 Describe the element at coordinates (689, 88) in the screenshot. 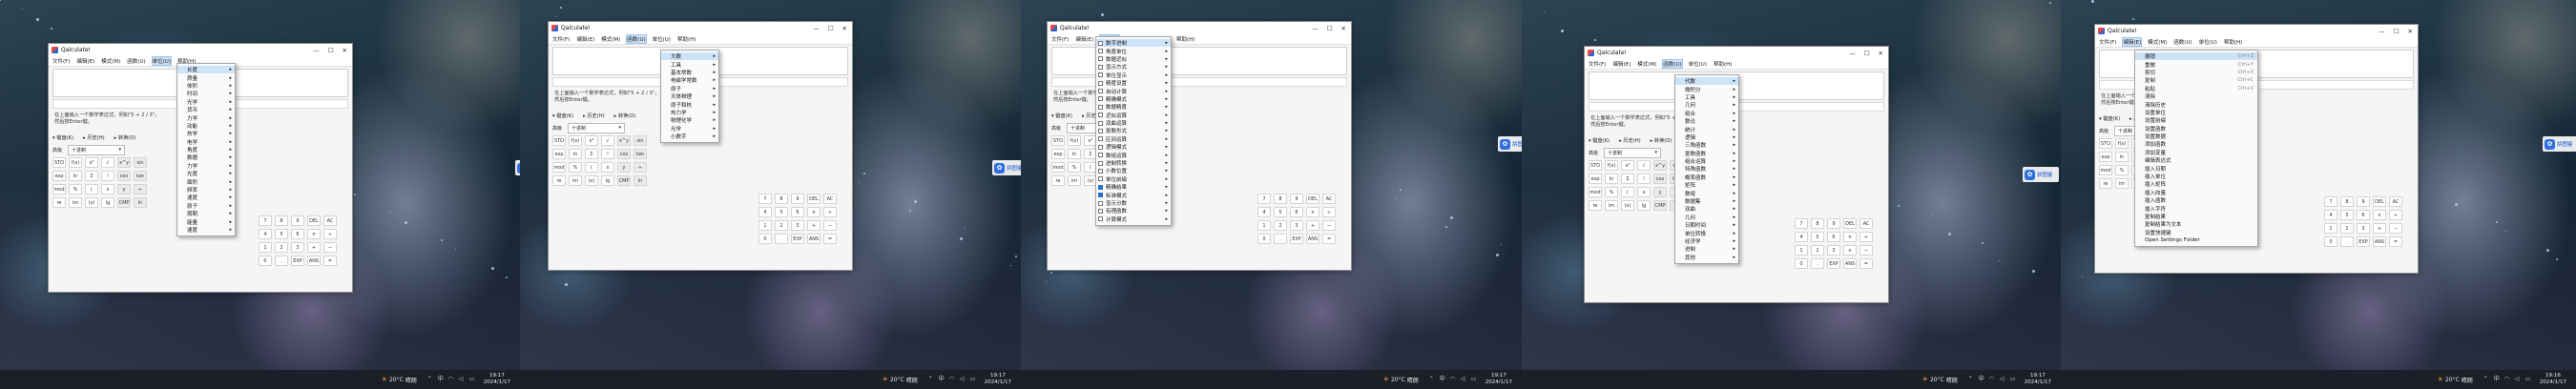

I see `menu-item: 原子 ▸` at that location.